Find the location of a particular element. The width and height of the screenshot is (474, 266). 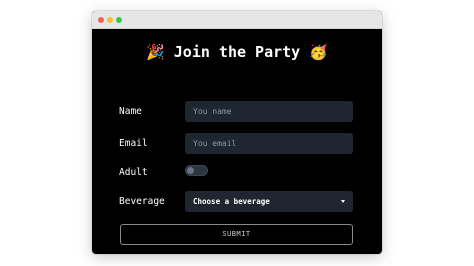

maximize-window-button is located at coordinates (119, 20).